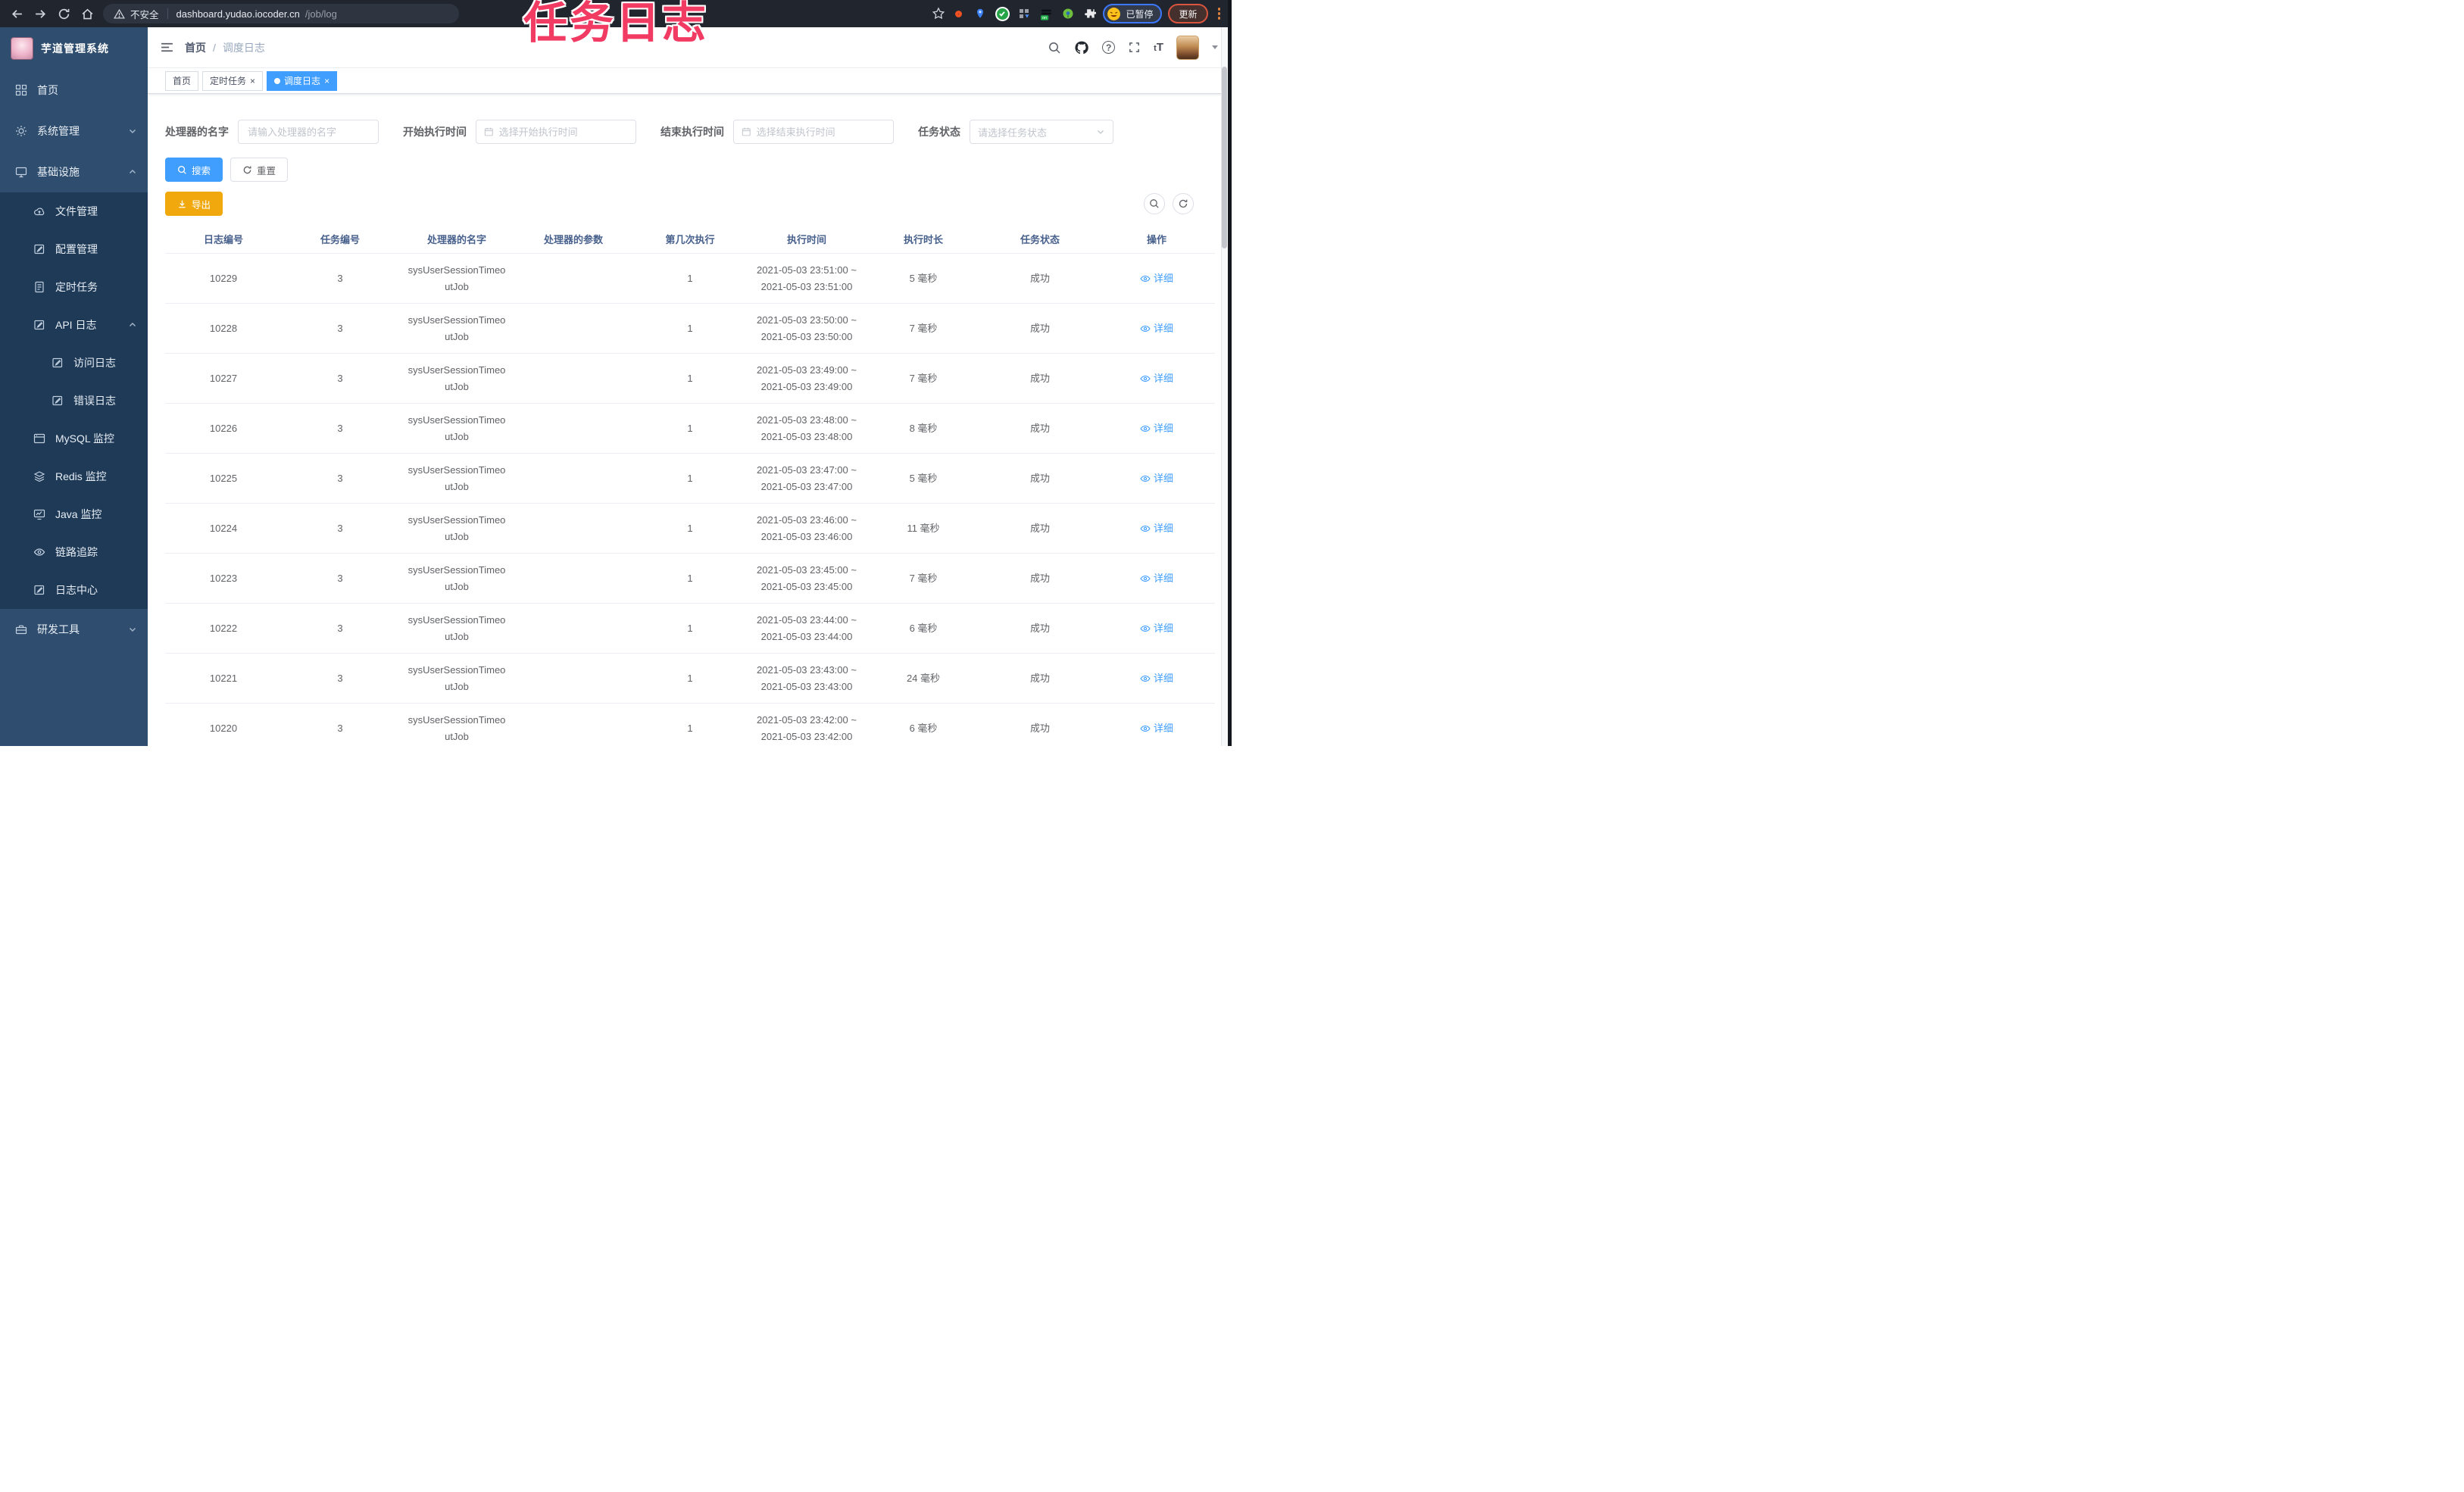 The width and height of the screenshot is (2464, 1492). What do you see at coordinates (1133, 14) in the screenshot?
I see `browser-profile-chip: 已暂停` at bounding box center [1133, 14].